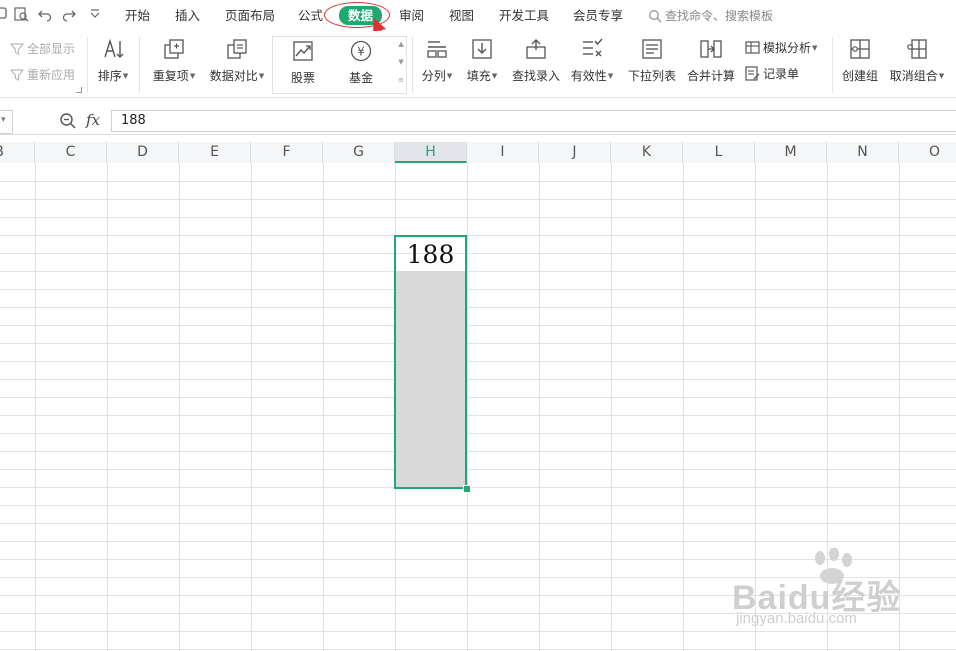 This screenshot has width=956, height=651. Describe the element at coordinates (711, 60) in the screenshot. I see `consolidate-button: 合并计算` at that location.